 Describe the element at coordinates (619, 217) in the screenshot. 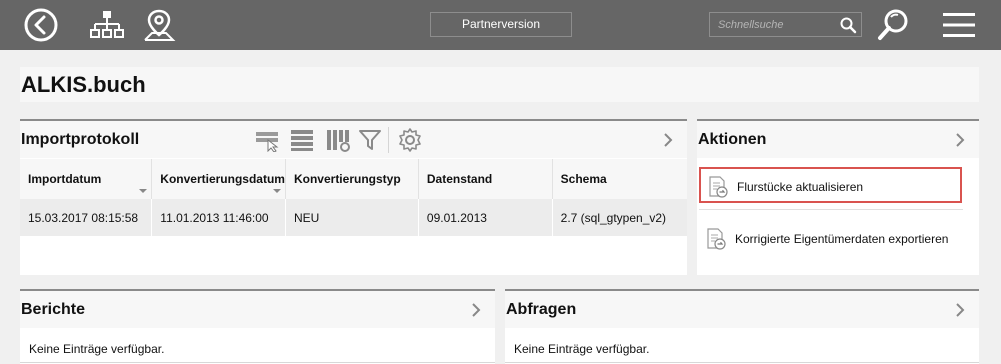

I see `cell-schema: 2.7 (sql_gtypen_v2)` at that location.